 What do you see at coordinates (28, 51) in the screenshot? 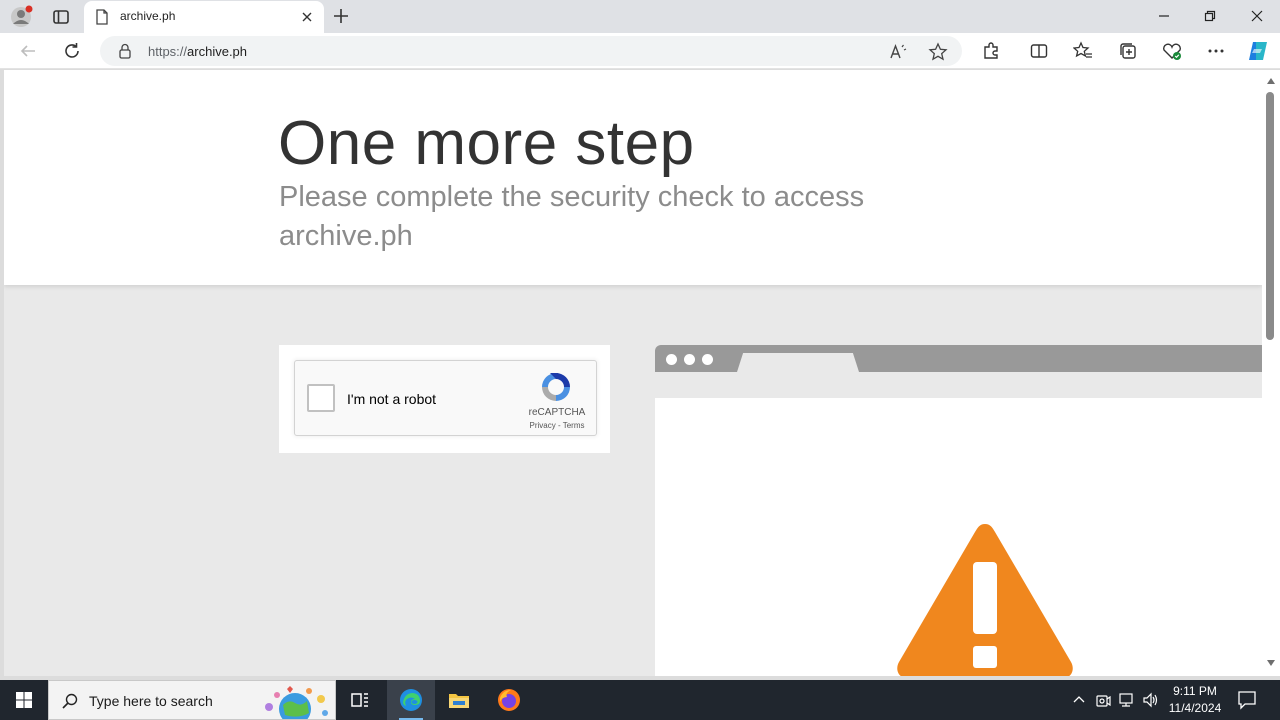
I see `back-icon` at bounding box center [28, 51].